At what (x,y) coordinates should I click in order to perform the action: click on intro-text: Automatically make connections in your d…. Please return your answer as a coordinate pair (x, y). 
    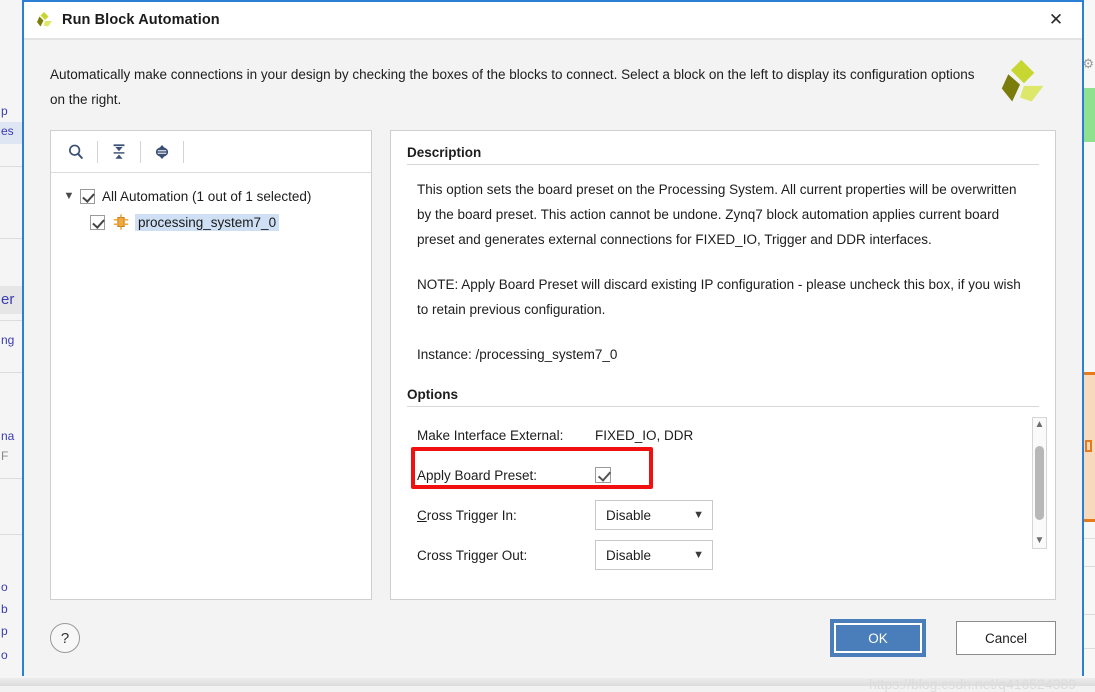
    Looking at the image, I should click on (515, 87).